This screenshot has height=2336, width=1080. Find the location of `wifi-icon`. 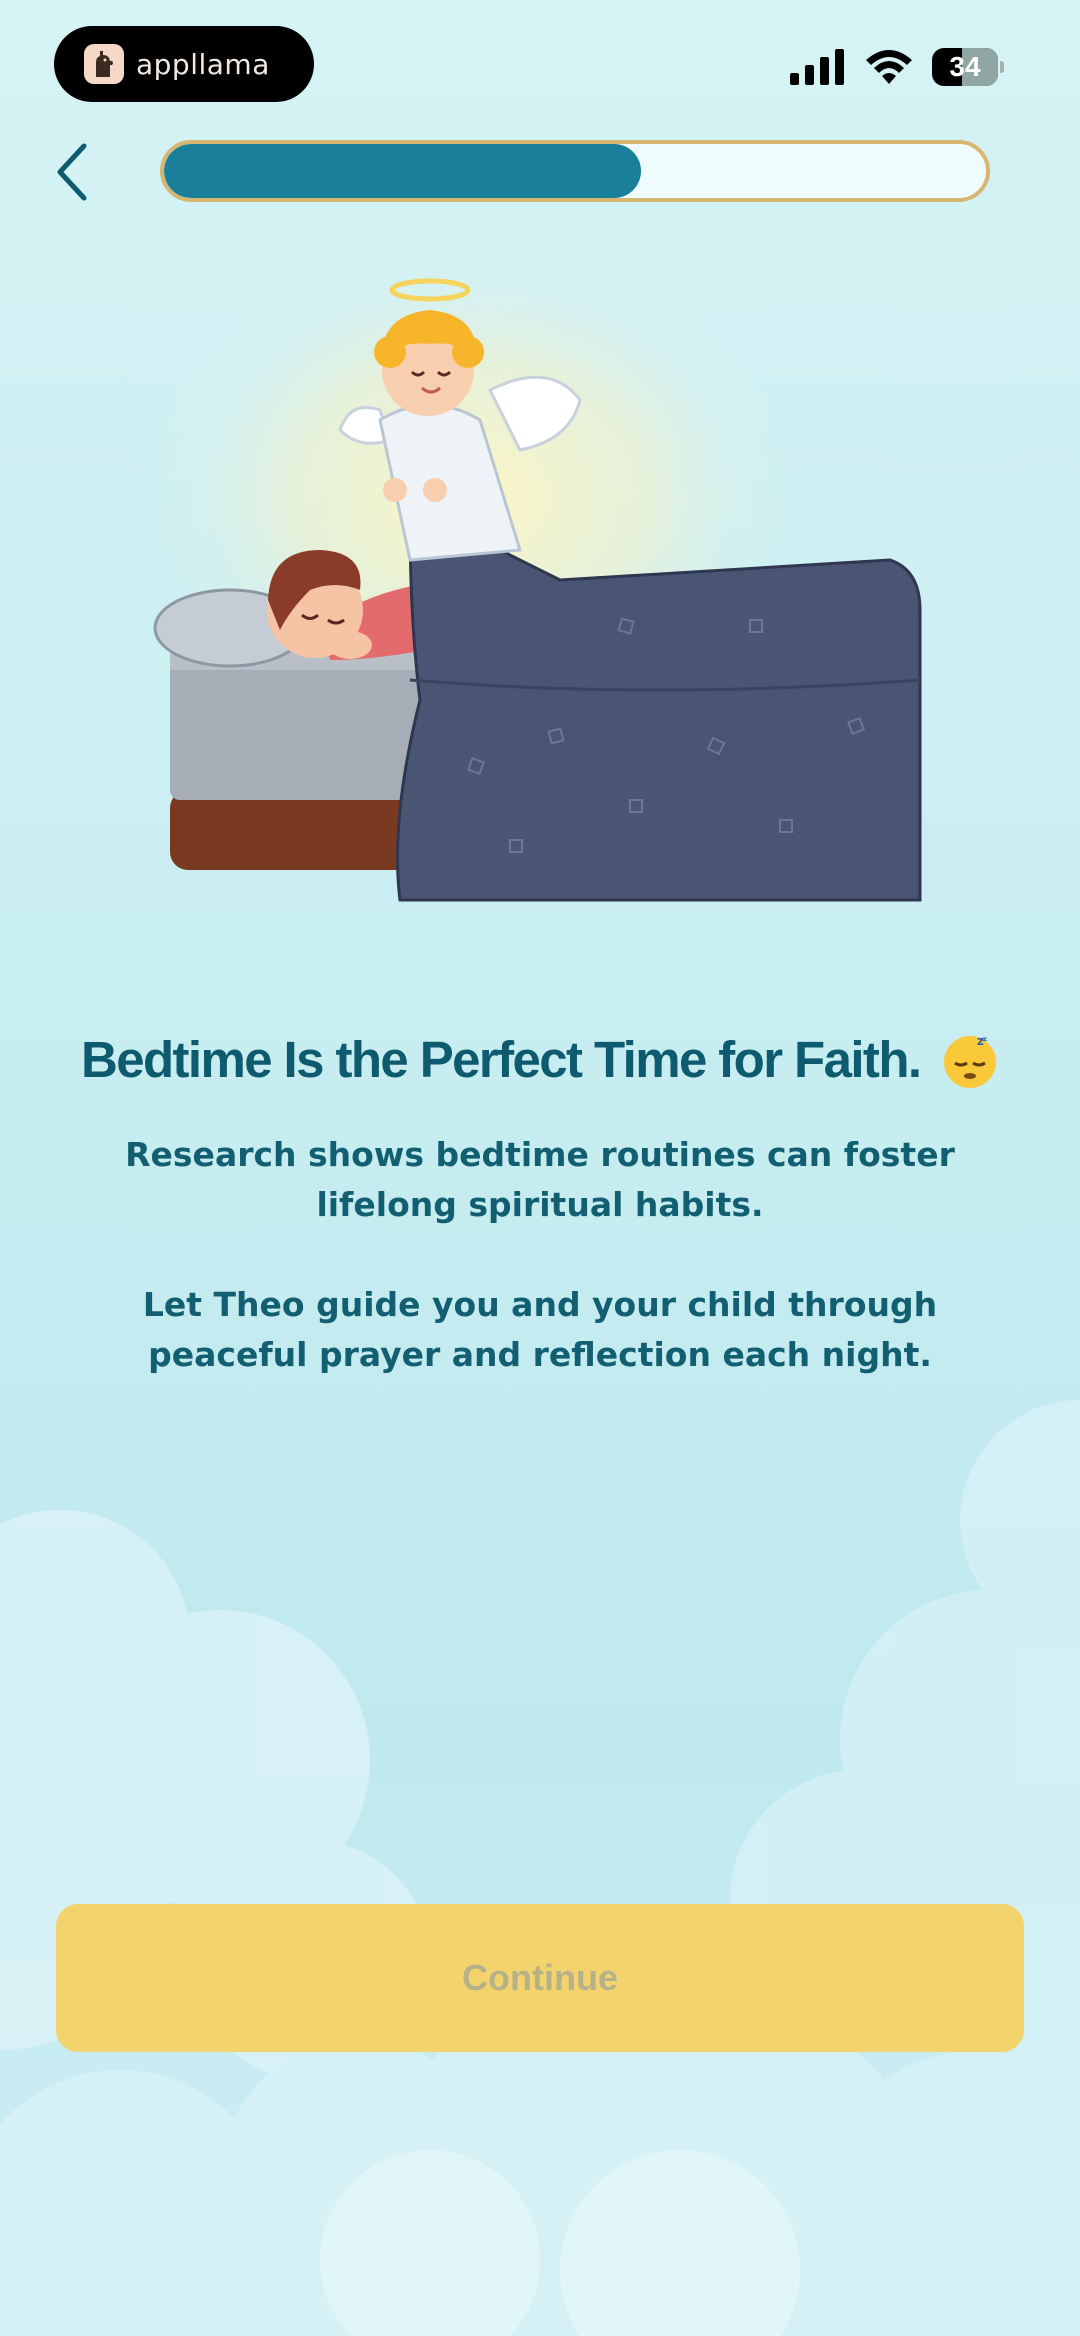

wifi-icon is located at coordinates (889, 67).